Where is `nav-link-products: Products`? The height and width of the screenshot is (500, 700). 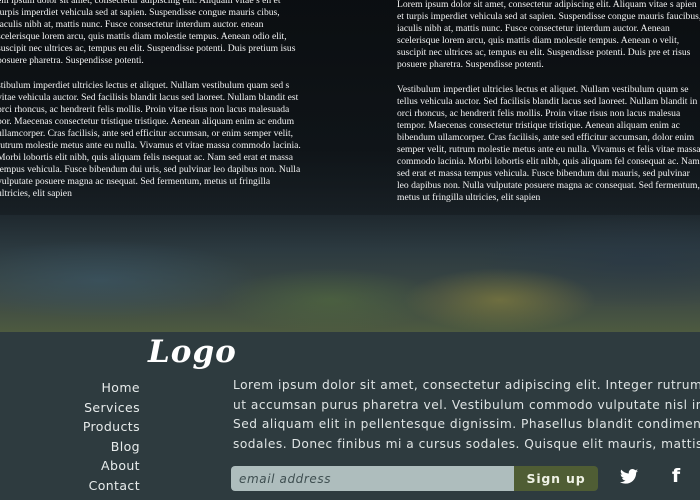 nav-link-products: Products is located at coordinates (111, 427).